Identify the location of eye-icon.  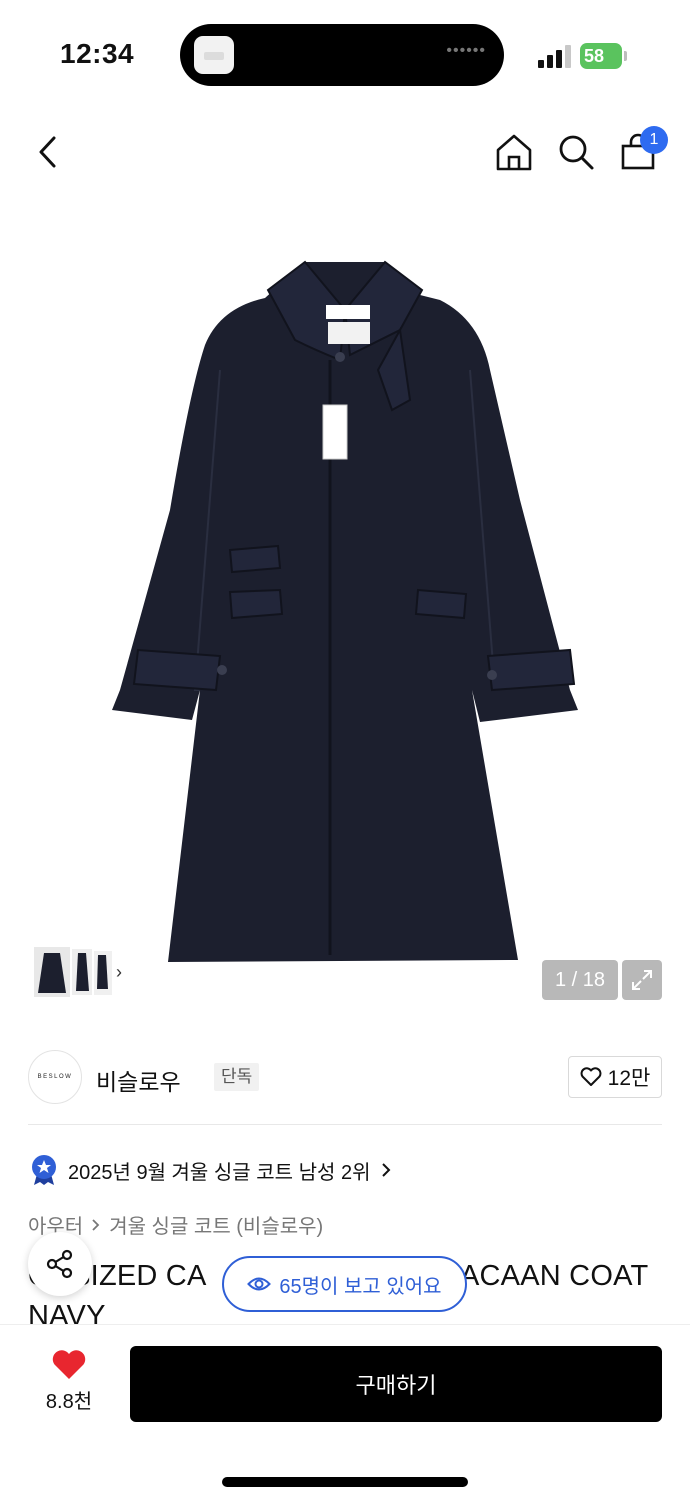
(259, 1284).